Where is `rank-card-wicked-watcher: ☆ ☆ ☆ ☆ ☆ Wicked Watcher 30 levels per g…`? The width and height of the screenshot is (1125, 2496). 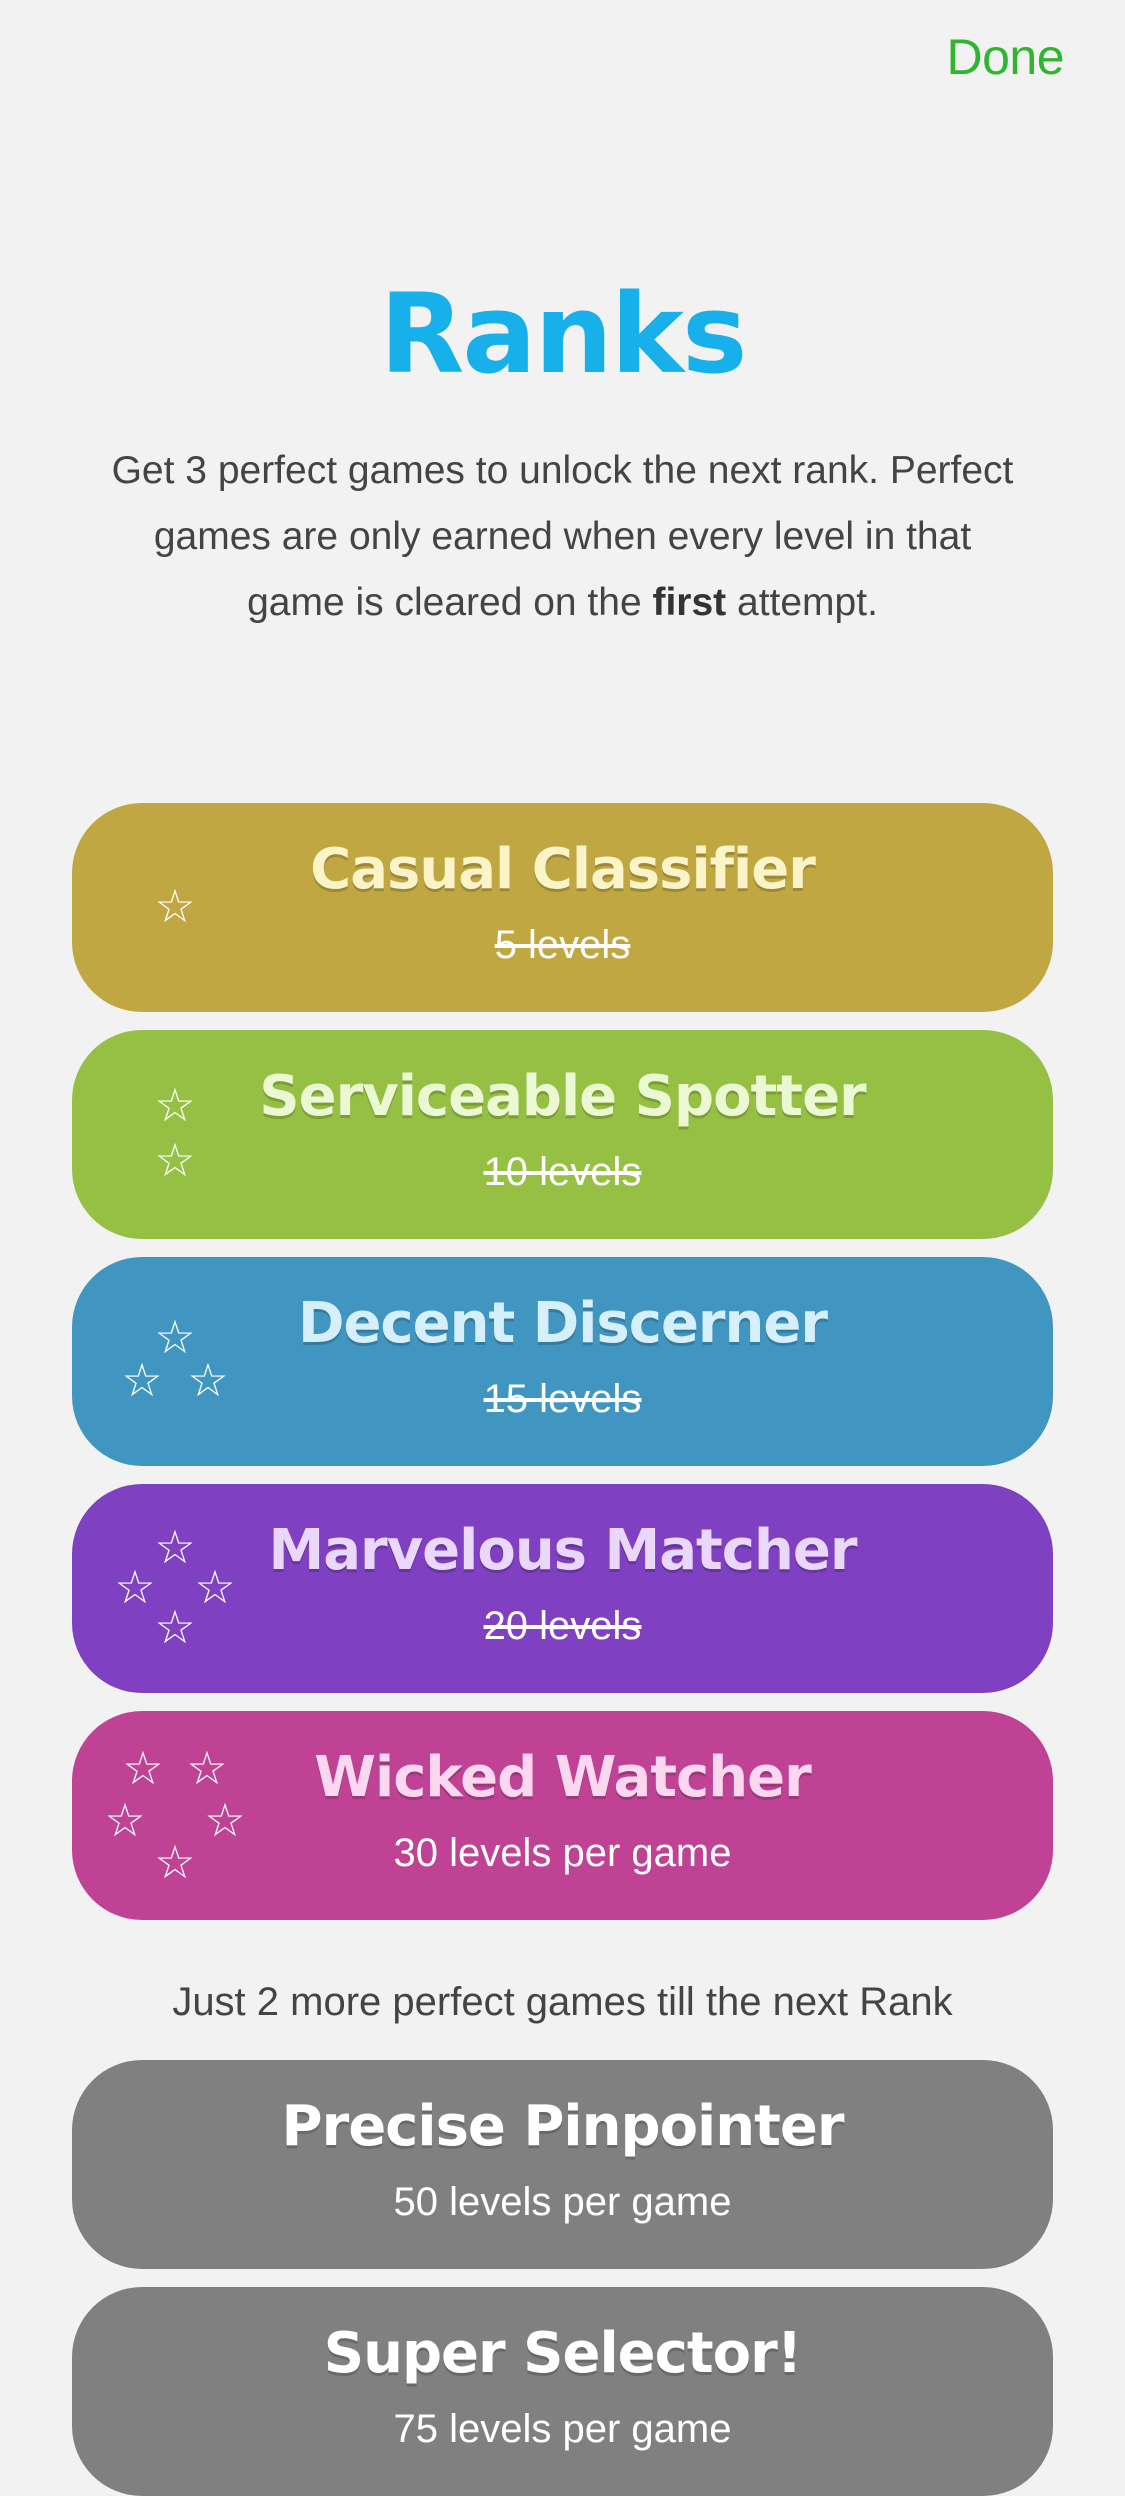
rank-card-wicked-watcher: ☆ ☆ ☆ ☆ ☆ Wicked Watcher 30 levels per g… is located at coordinates (562, 1815).